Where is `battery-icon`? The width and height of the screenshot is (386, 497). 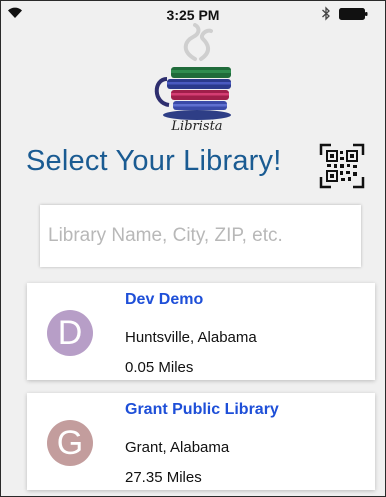
battery-icon is located at coordinates (353, 14).